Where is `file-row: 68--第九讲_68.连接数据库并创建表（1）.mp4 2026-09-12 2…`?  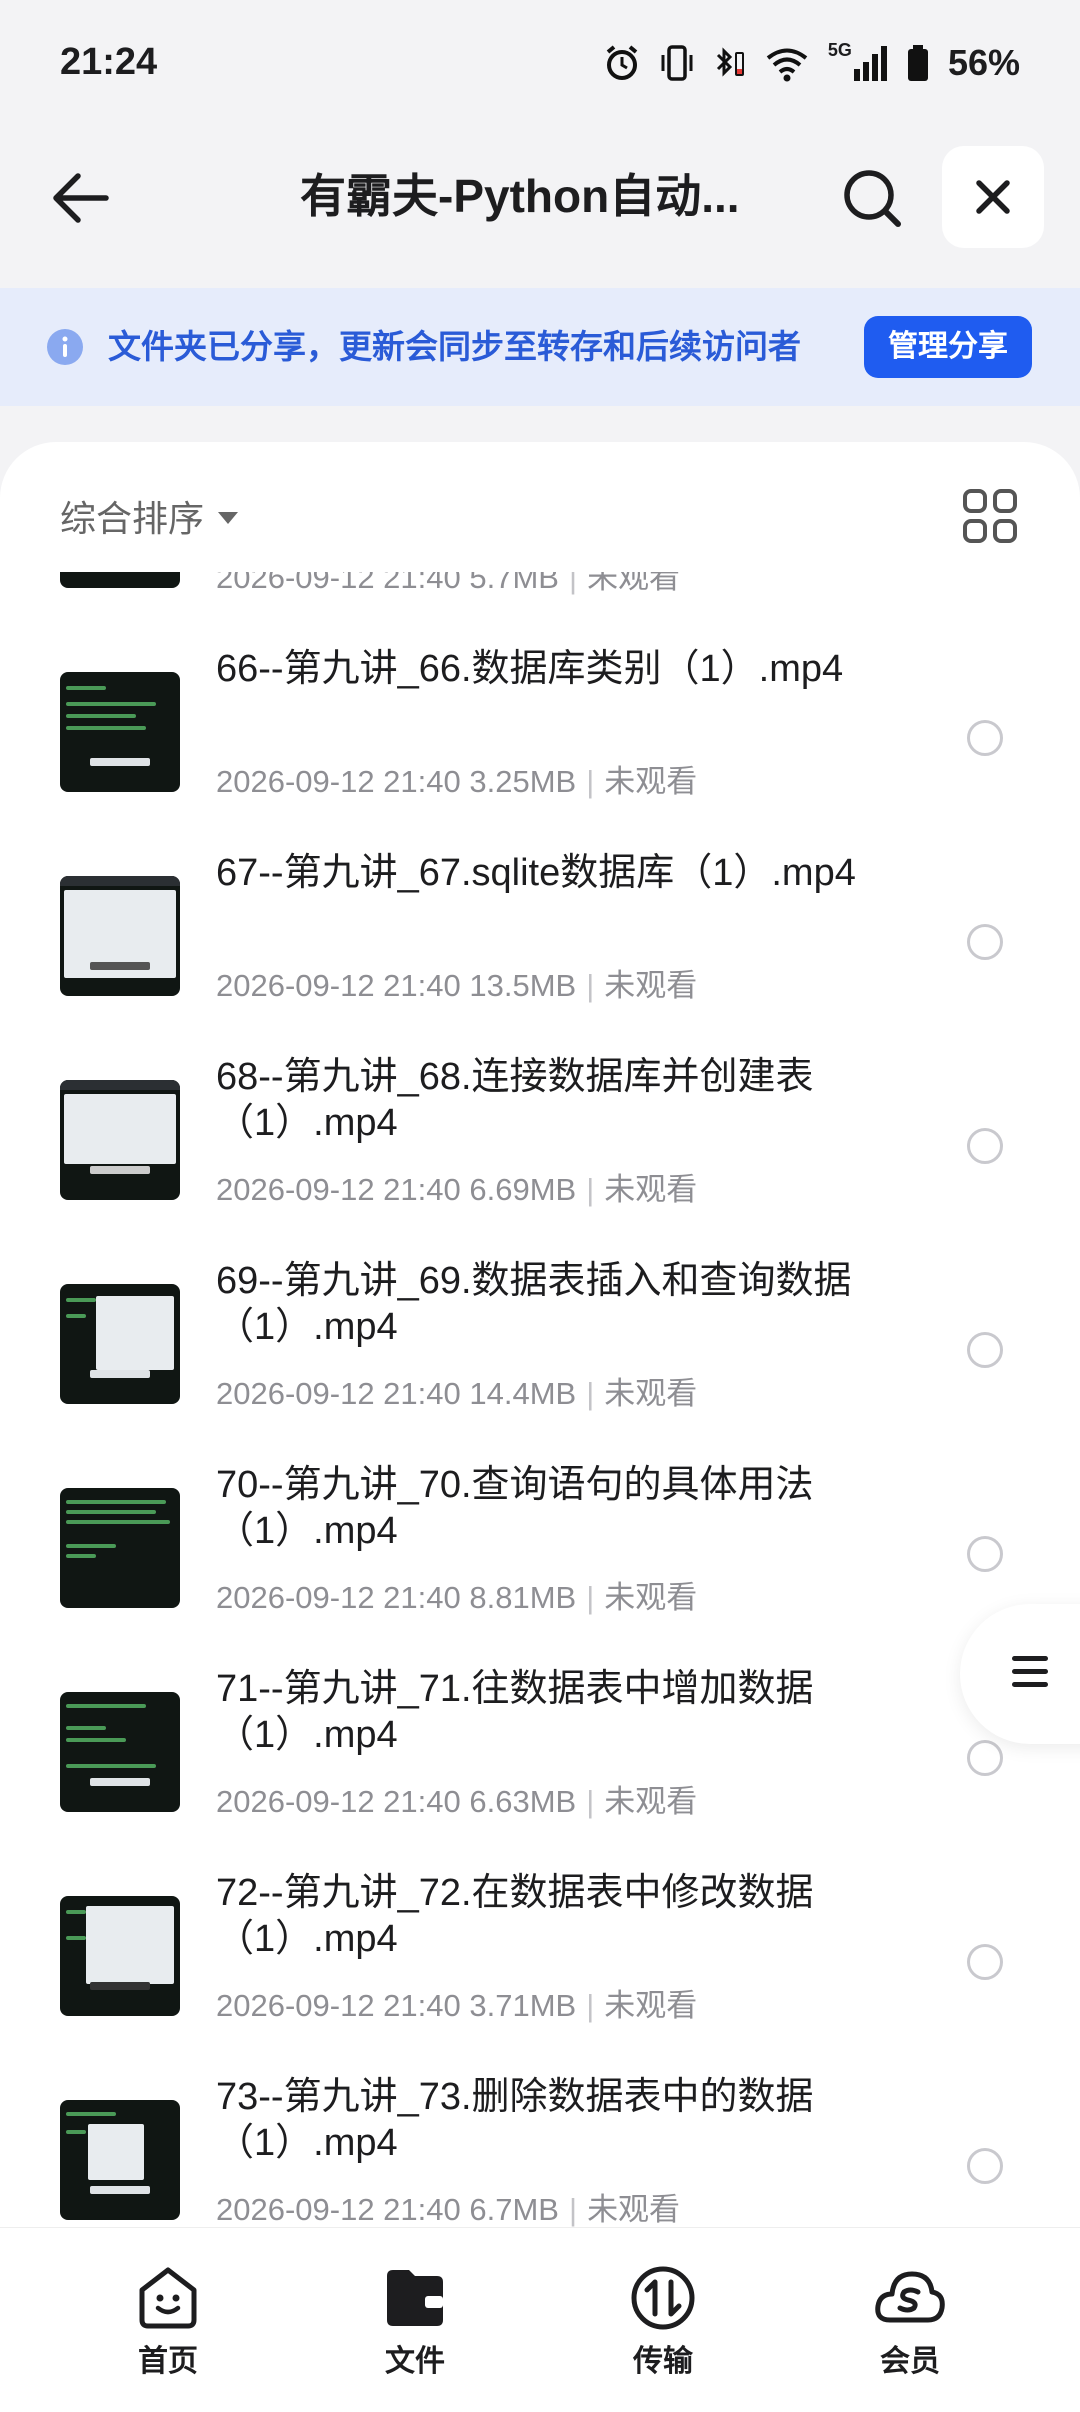 file-row: 68--第九讲_68.连接数据库并创建表（1）.mp4 2026-09-12 2… is located at coordinates (540, 1156).